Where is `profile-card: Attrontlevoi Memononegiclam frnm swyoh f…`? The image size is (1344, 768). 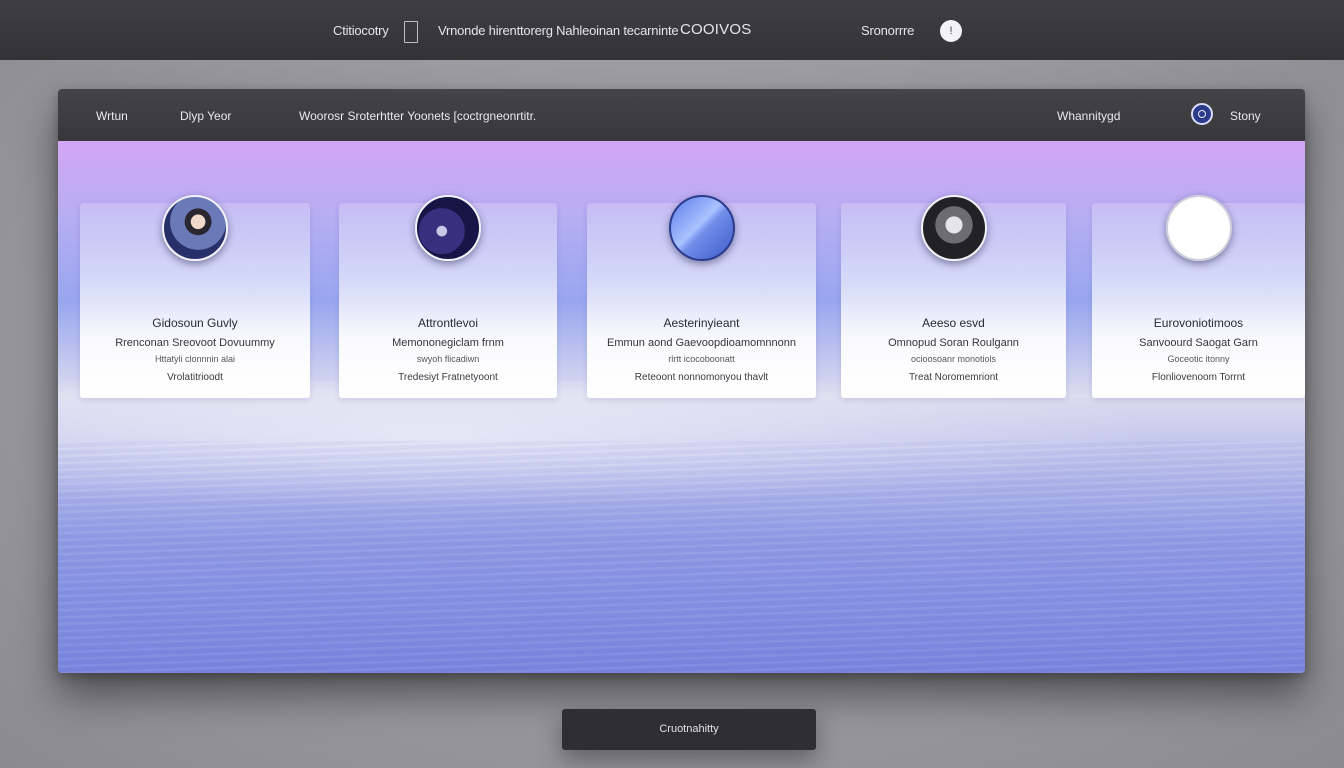
profile-card: Attrontlevoi Memononegiclam frnm swyoh f… is located at coordinates (448, 296).